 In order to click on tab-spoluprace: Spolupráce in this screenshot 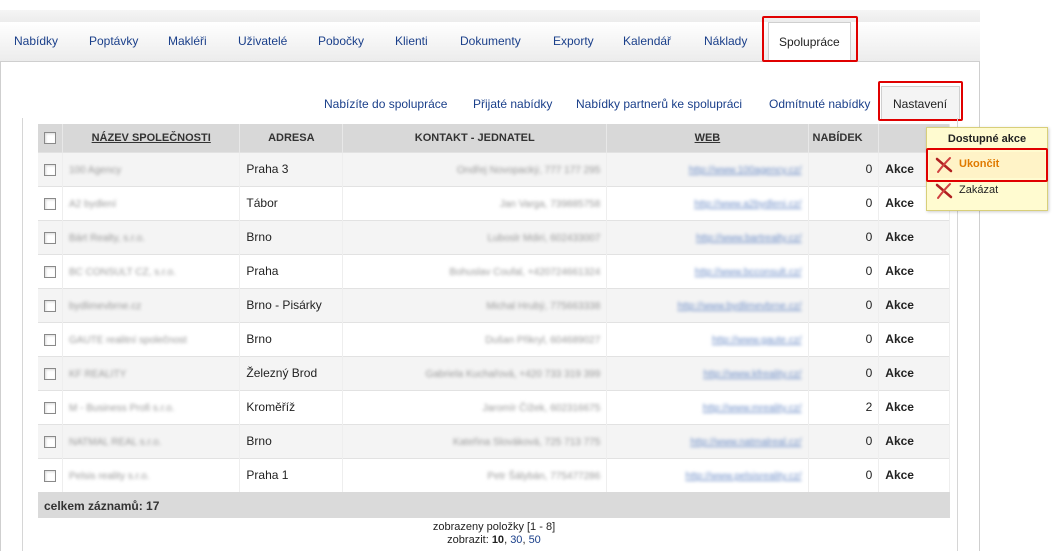, I will do `click(809, 42)`.